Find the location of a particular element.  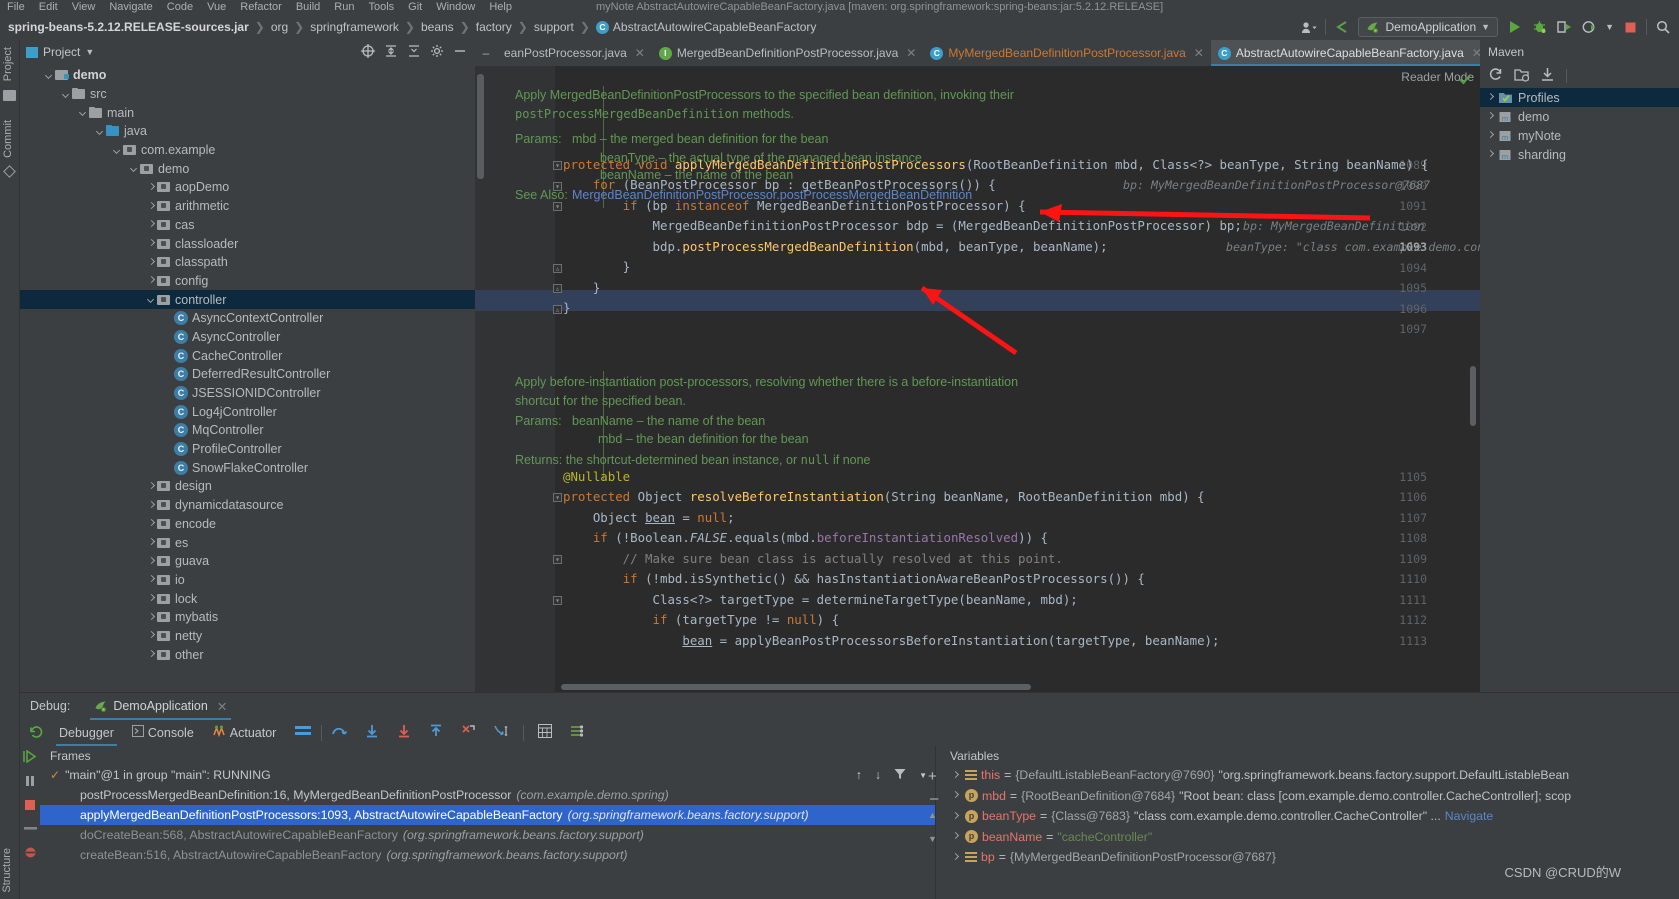

tree-item-deferredresultcontroller: C DeferredResultController is located at coordinates (247, 374).